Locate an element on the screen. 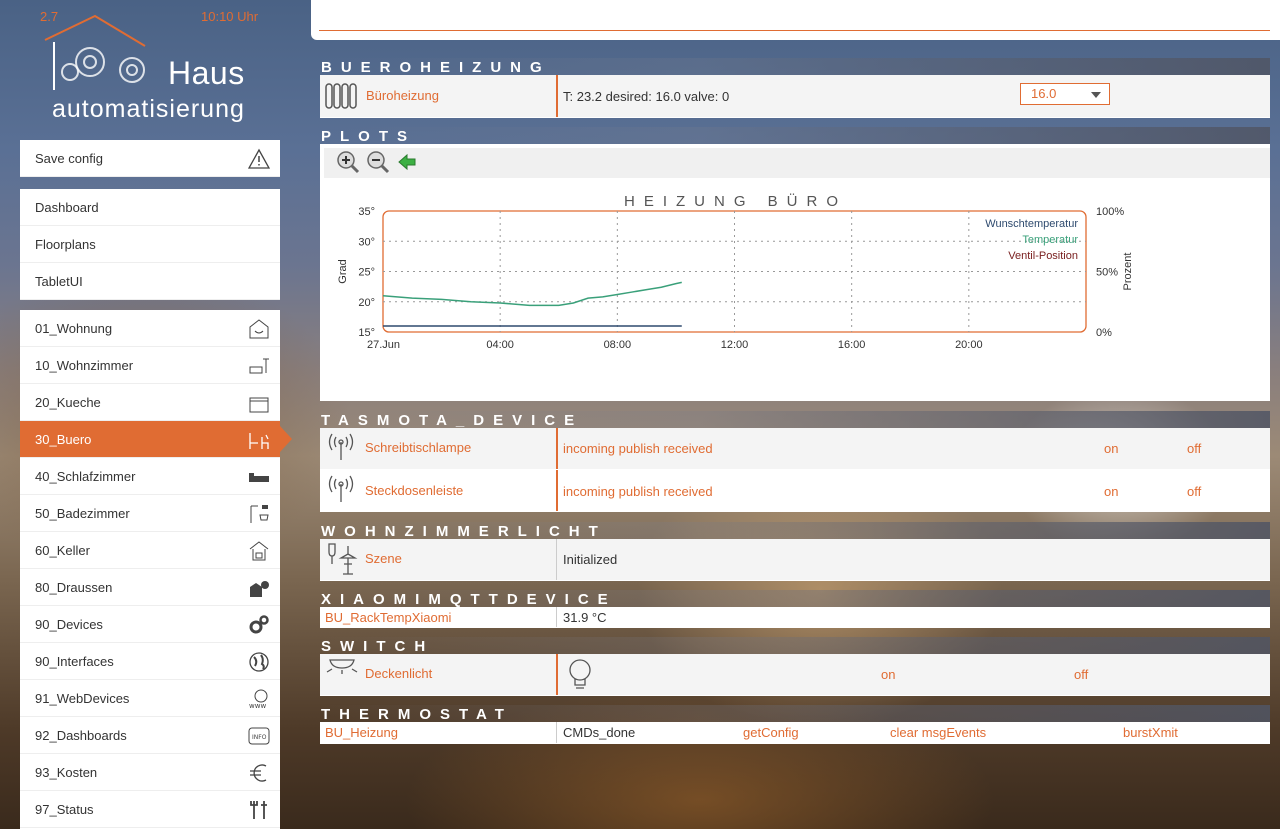 This screenshot has width=1280, height=829. garden-icon is located at coordinates (259, 589).